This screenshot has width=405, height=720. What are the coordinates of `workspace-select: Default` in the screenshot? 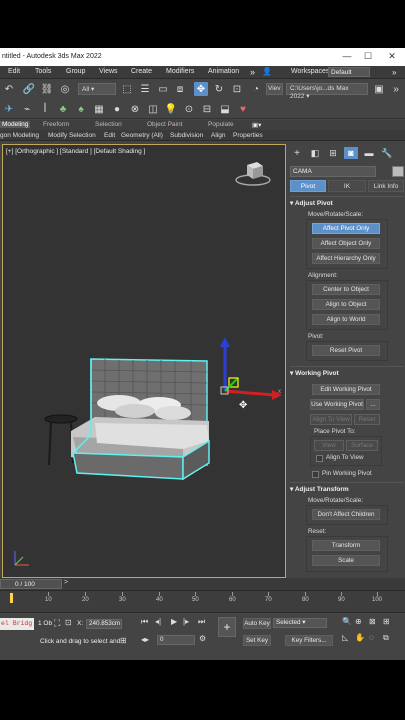 It's located at (349, 72).